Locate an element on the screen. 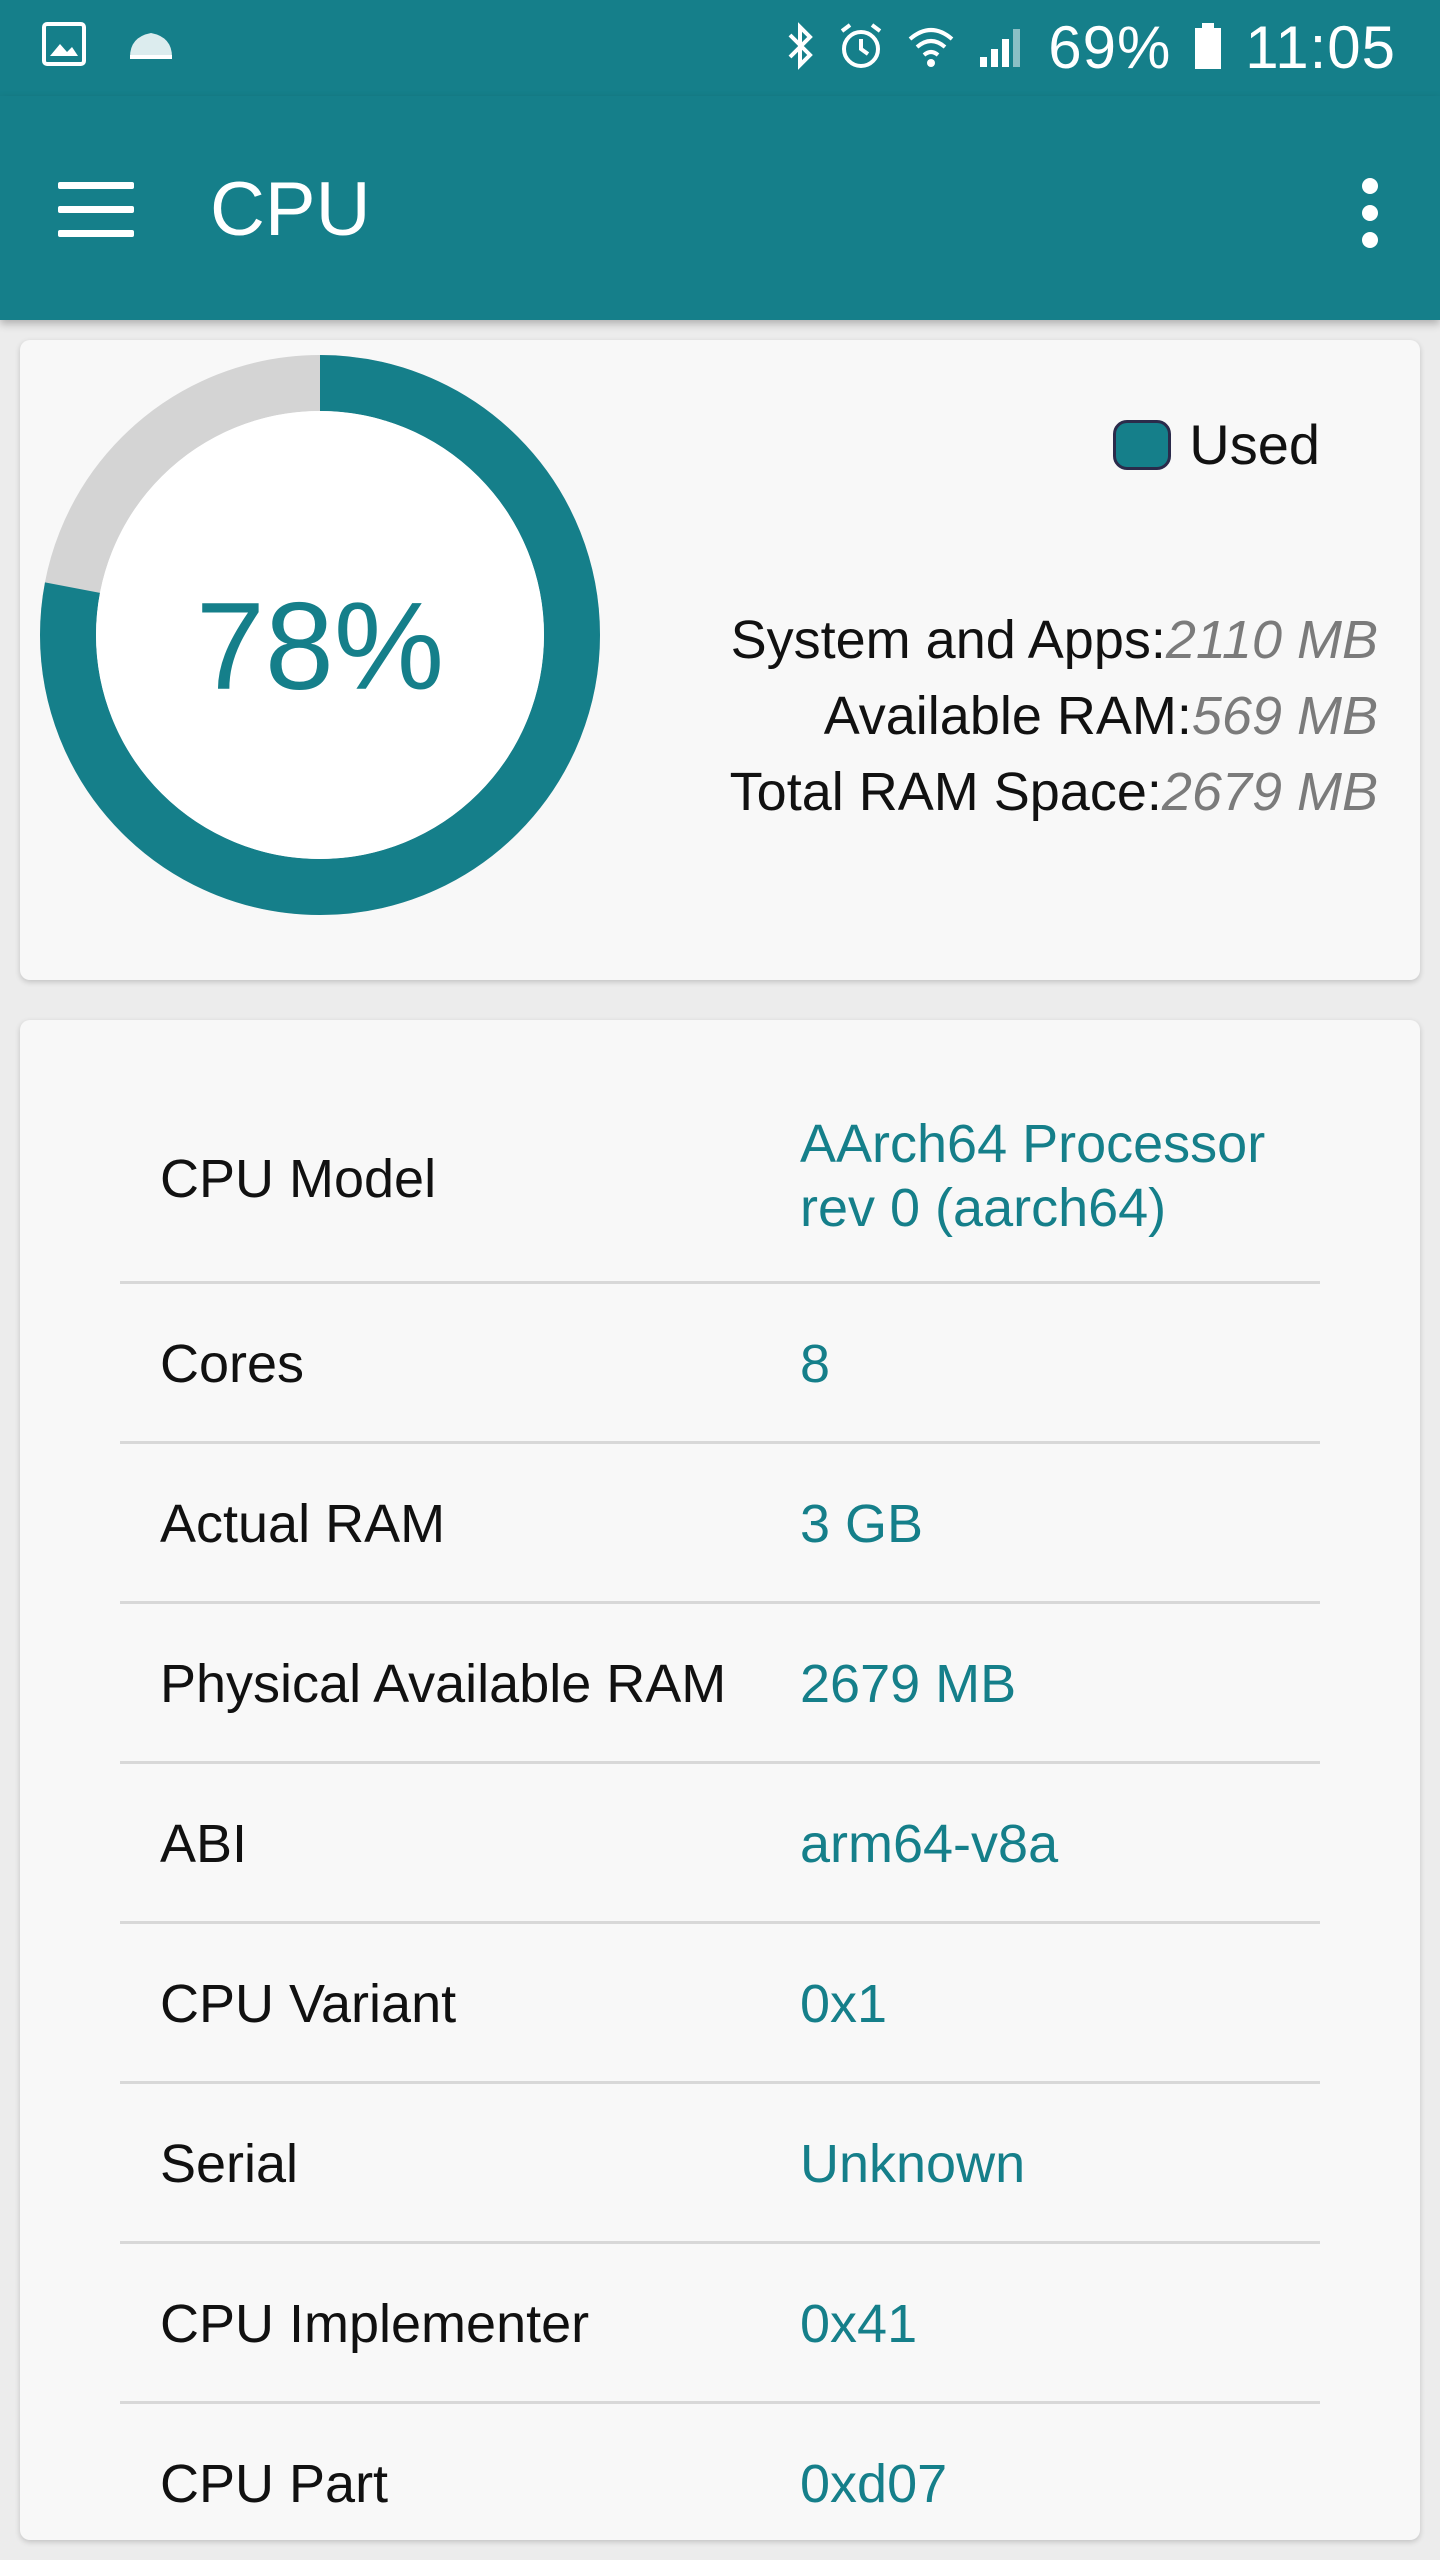 The width and height of the screenshot is (1440, 2560). stat-available-ram: Available RAM:569 MB is located at coordinates (1054, 716).